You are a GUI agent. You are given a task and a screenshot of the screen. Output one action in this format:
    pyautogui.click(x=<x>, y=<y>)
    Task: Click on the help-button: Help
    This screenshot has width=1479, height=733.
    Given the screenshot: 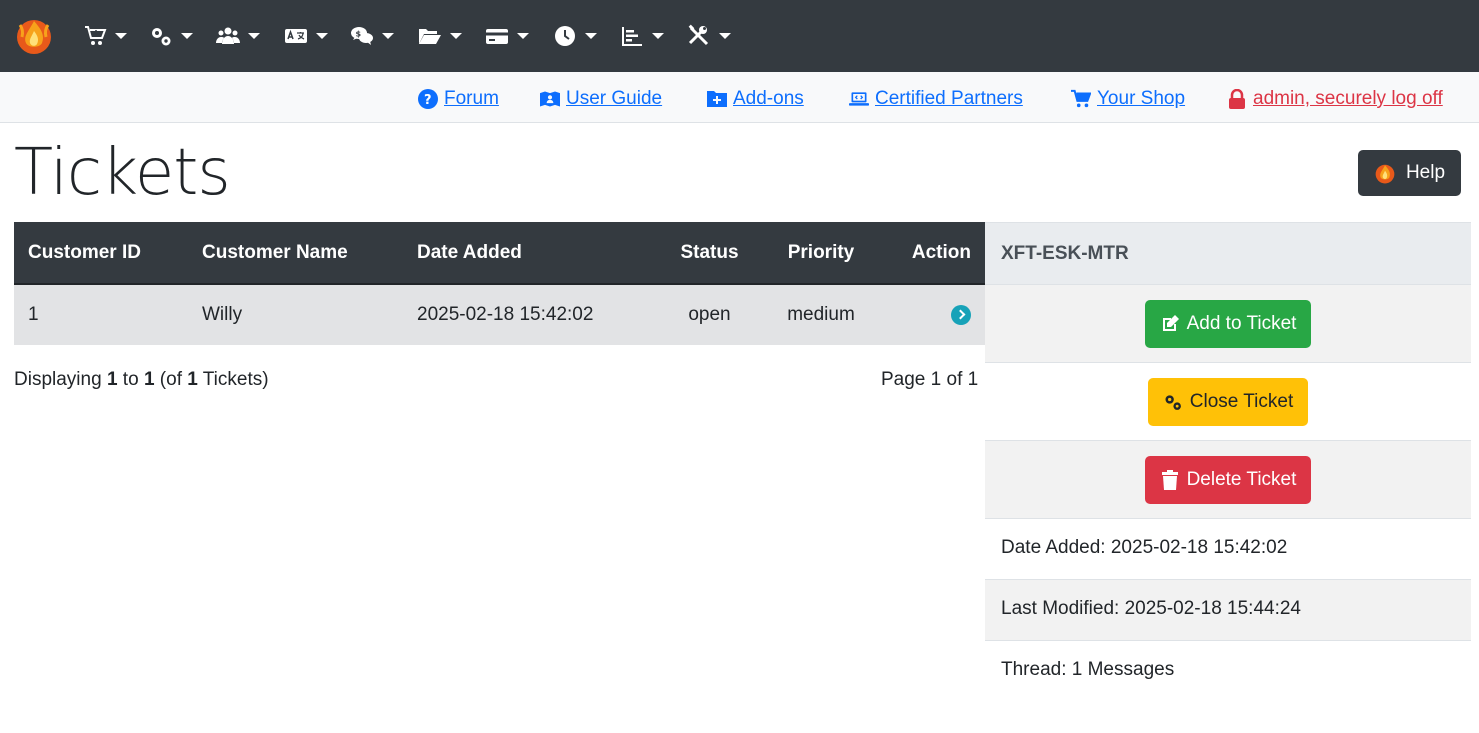 What is the action you would take?
    pyautogui.click(x=1409, y=173)
    